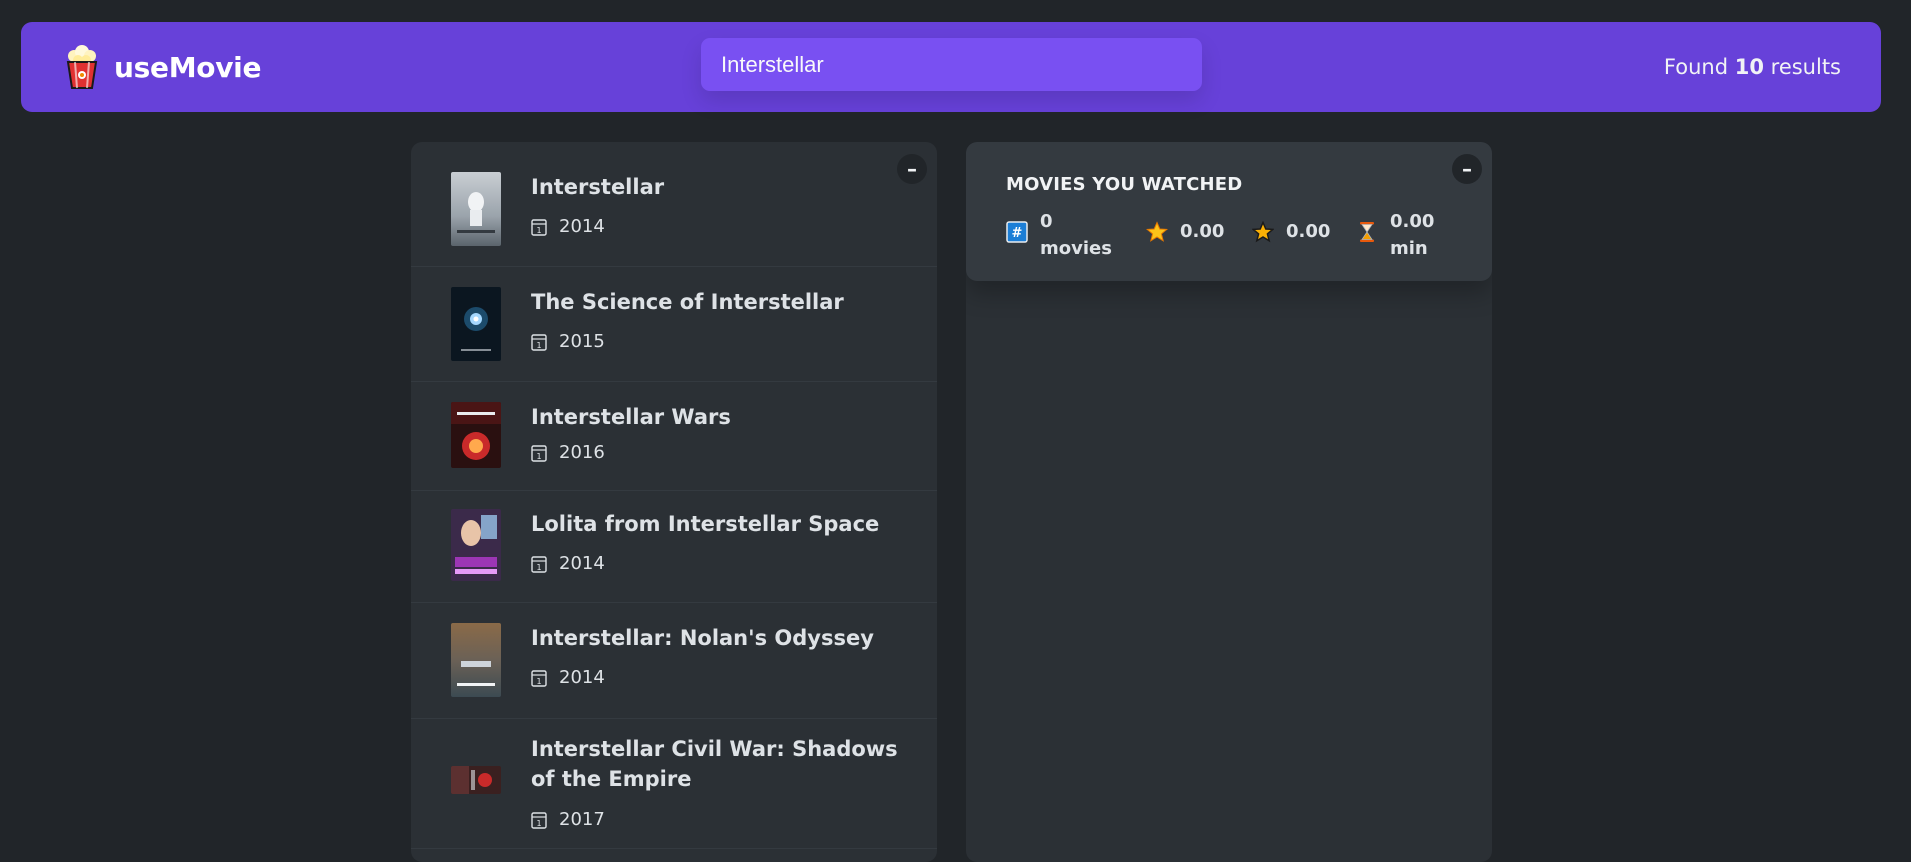  Describe the element at coordinates (1157, 231) in the screenshot. I see `star-icon` at that location.